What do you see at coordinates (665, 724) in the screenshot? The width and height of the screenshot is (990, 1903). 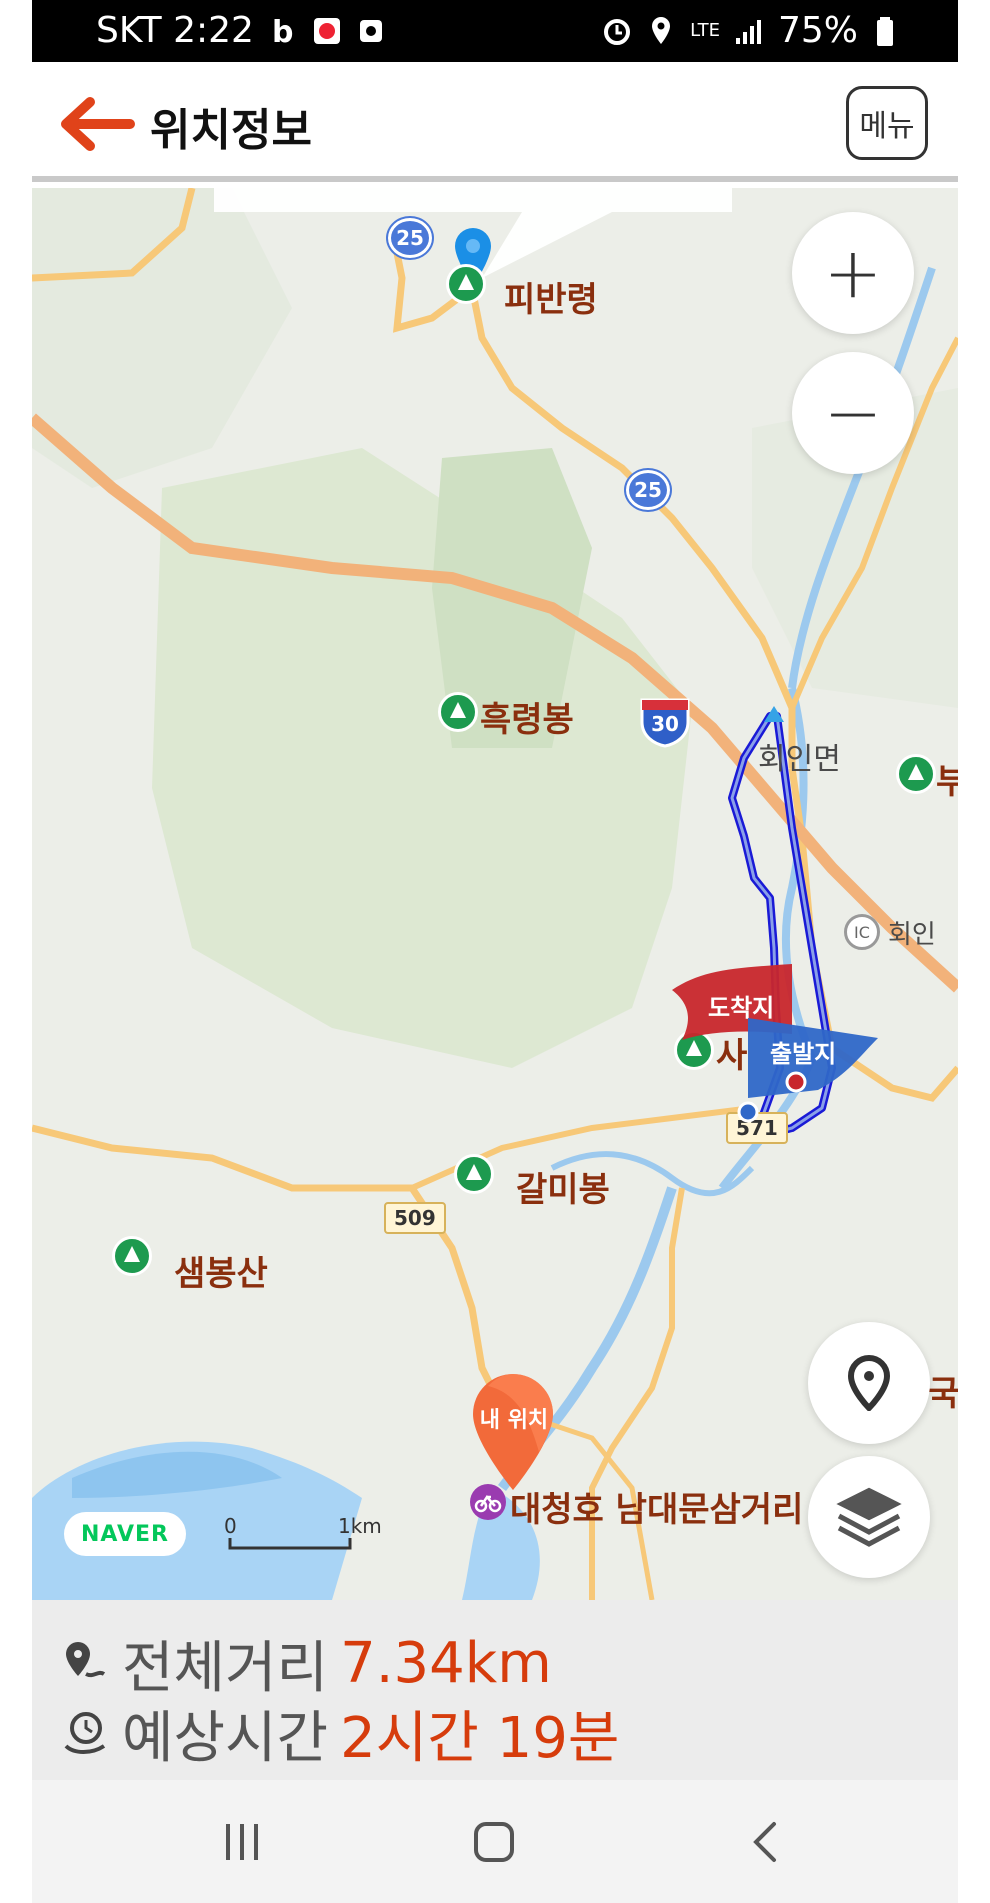 I see `expressway-30-number: 30` at bounding box center [665, 724].